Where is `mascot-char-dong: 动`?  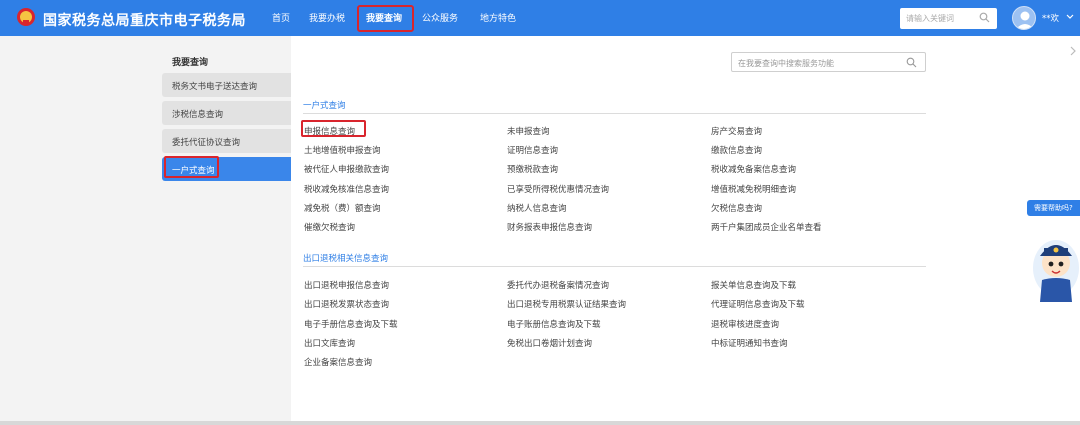
mascot-char-dong: 动 is located at coordinates (1025, 291).